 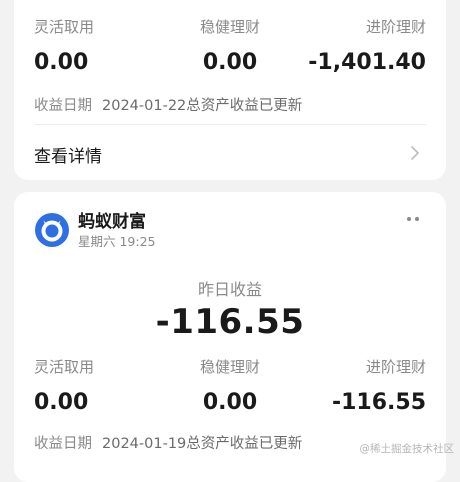 I want to click on notification-time: 星期六 19:25, so click(x=117, y=241).